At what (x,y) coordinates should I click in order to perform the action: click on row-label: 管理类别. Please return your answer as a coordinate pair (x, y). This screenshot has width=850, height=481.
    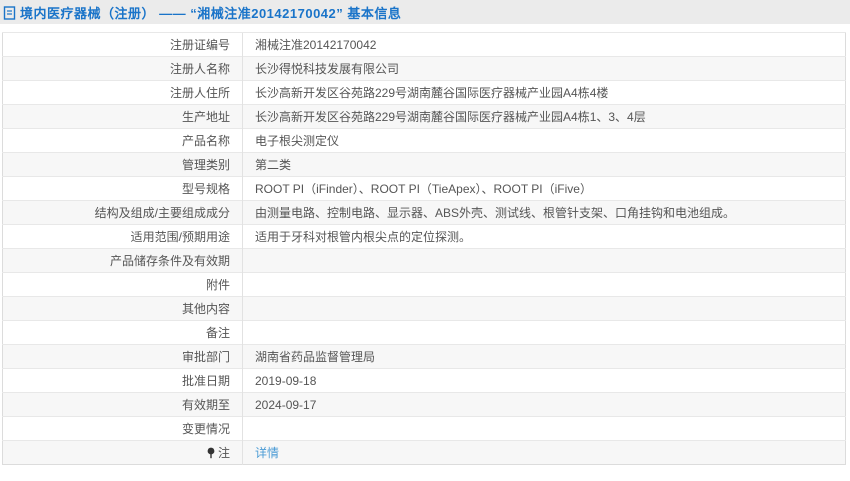
    Looking at the image, I should click on (122, 164).